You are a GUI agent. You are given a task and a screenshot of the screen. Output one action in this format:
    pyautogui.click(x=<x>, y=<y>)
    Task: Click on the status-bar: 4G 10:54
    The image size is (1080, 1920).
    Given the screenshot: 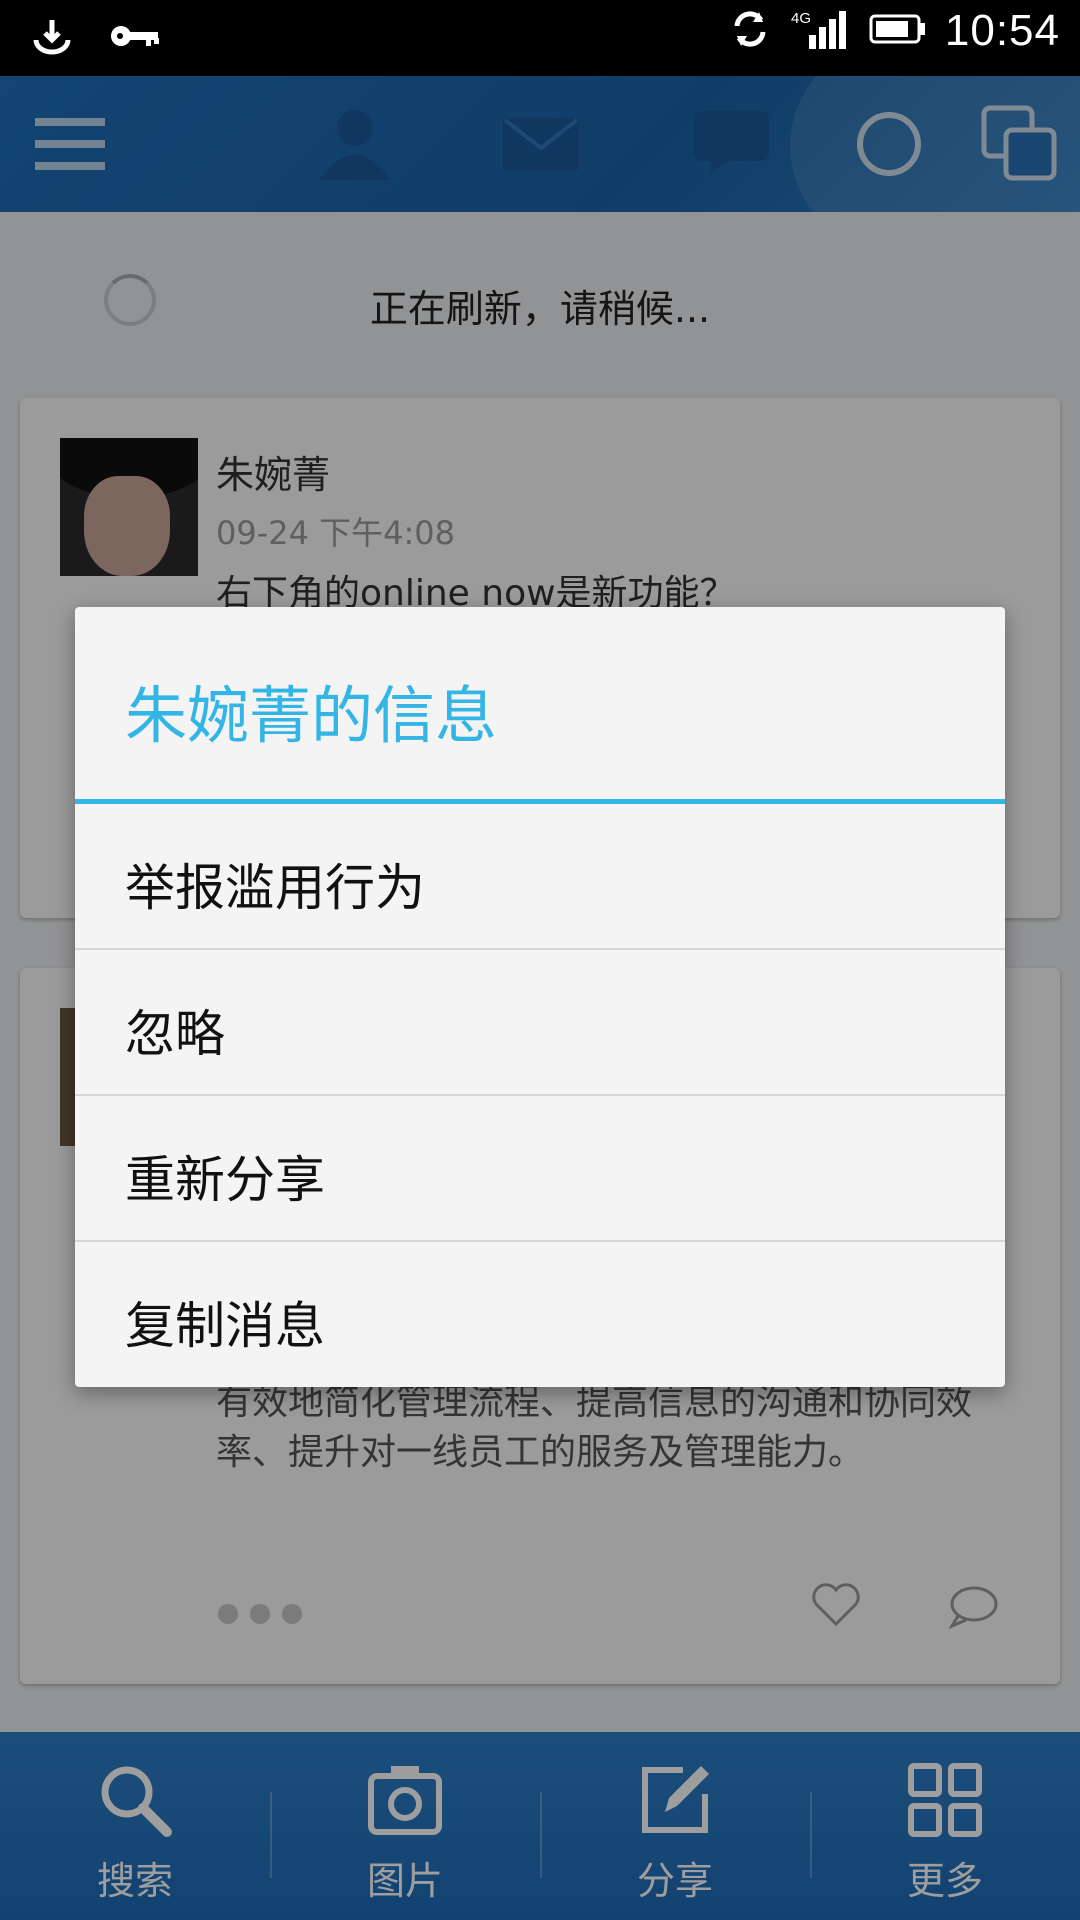 What is the action you would take?
    pyautogui.click(x=540, y=38)
    